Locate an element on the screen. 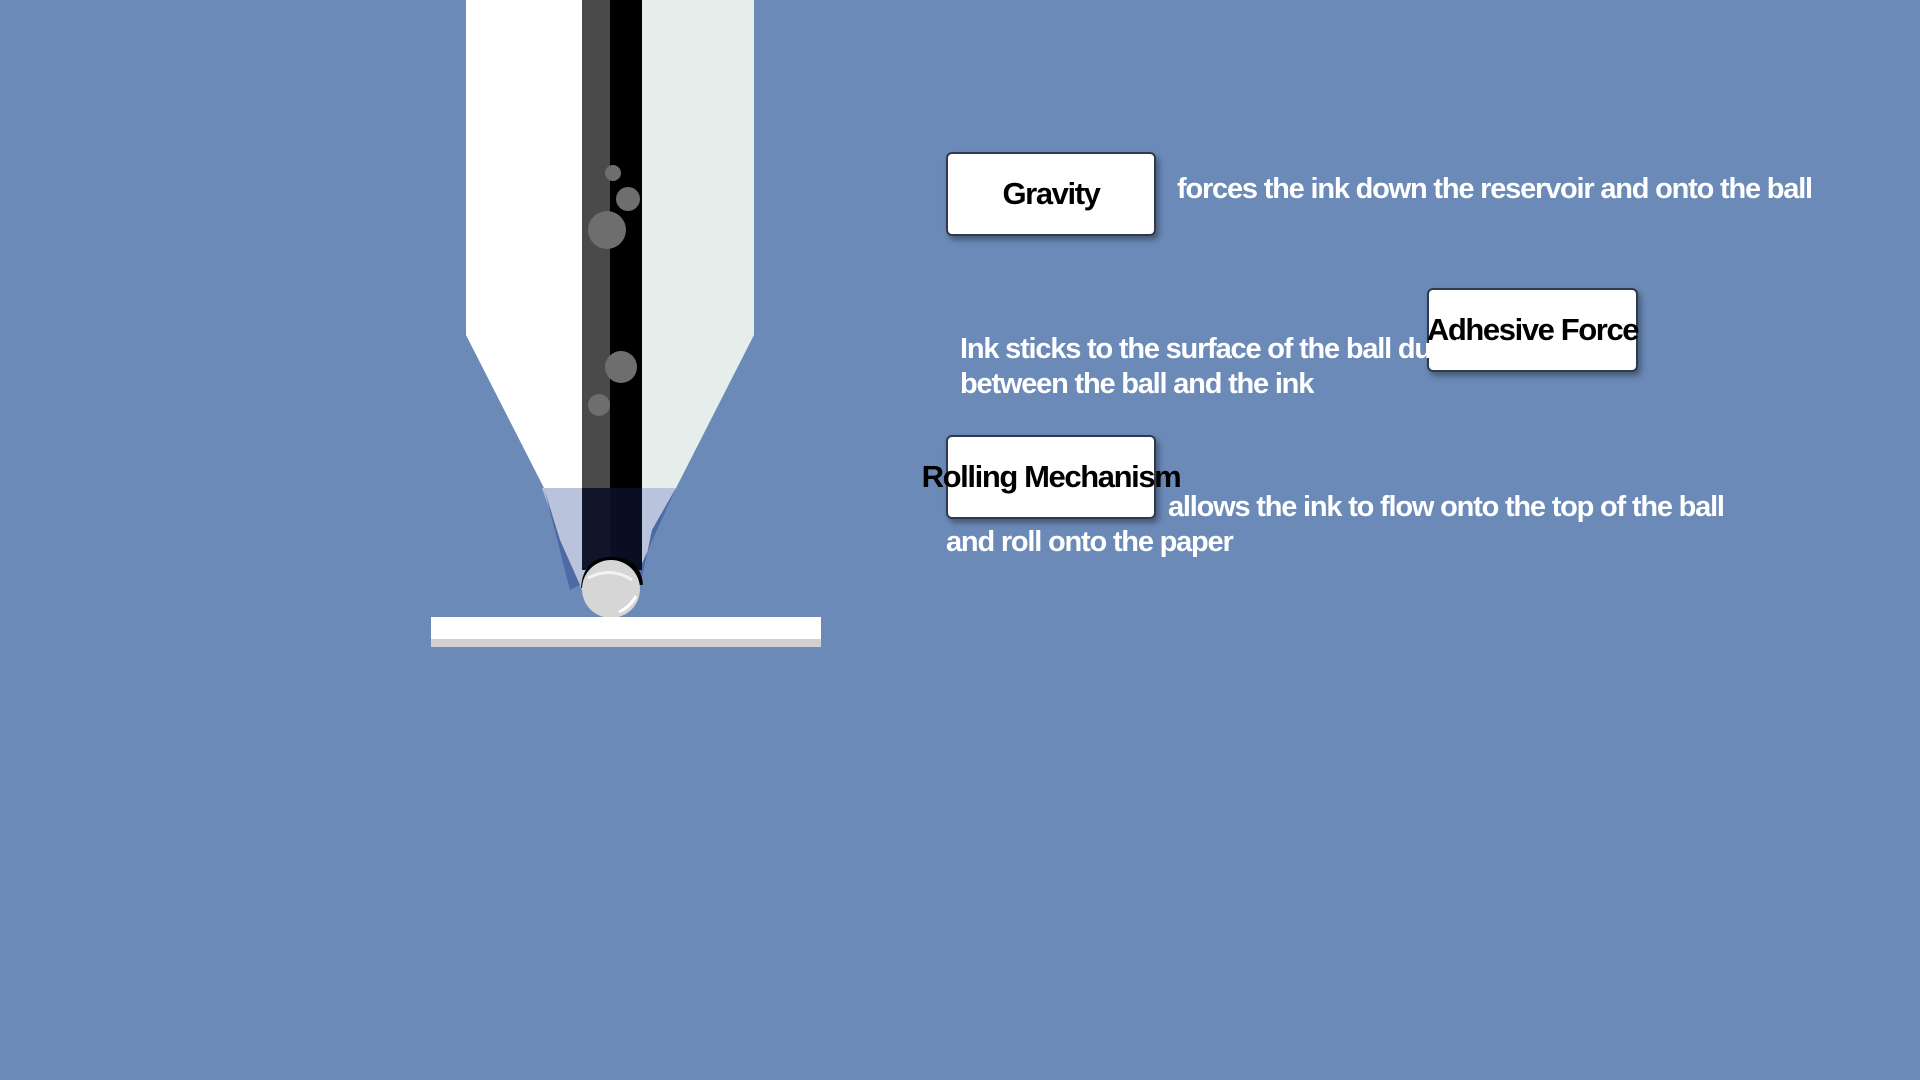 The height and width of the screenshot is (1080, 1920). gravity-label-button: Gravity is located at coordinates (1051, 194).